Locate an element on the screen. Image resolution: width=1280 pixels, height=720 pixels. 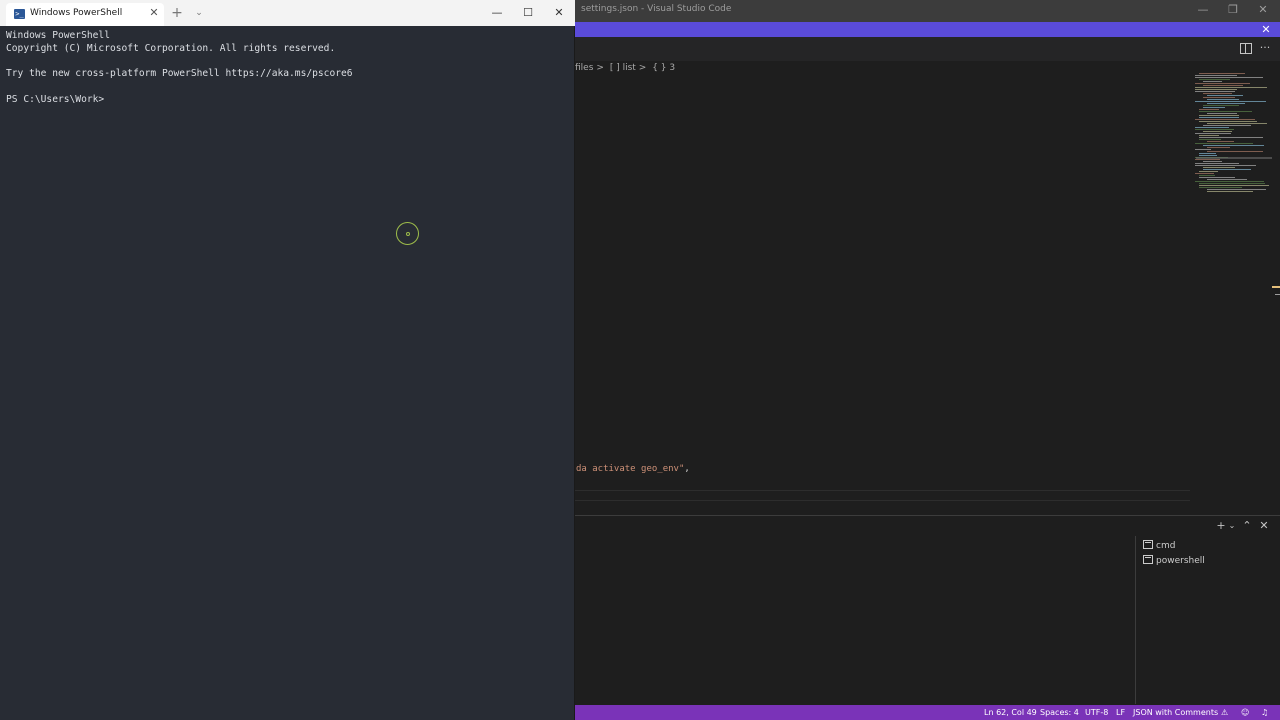
editor-divider is located at coordinates (882, 500).